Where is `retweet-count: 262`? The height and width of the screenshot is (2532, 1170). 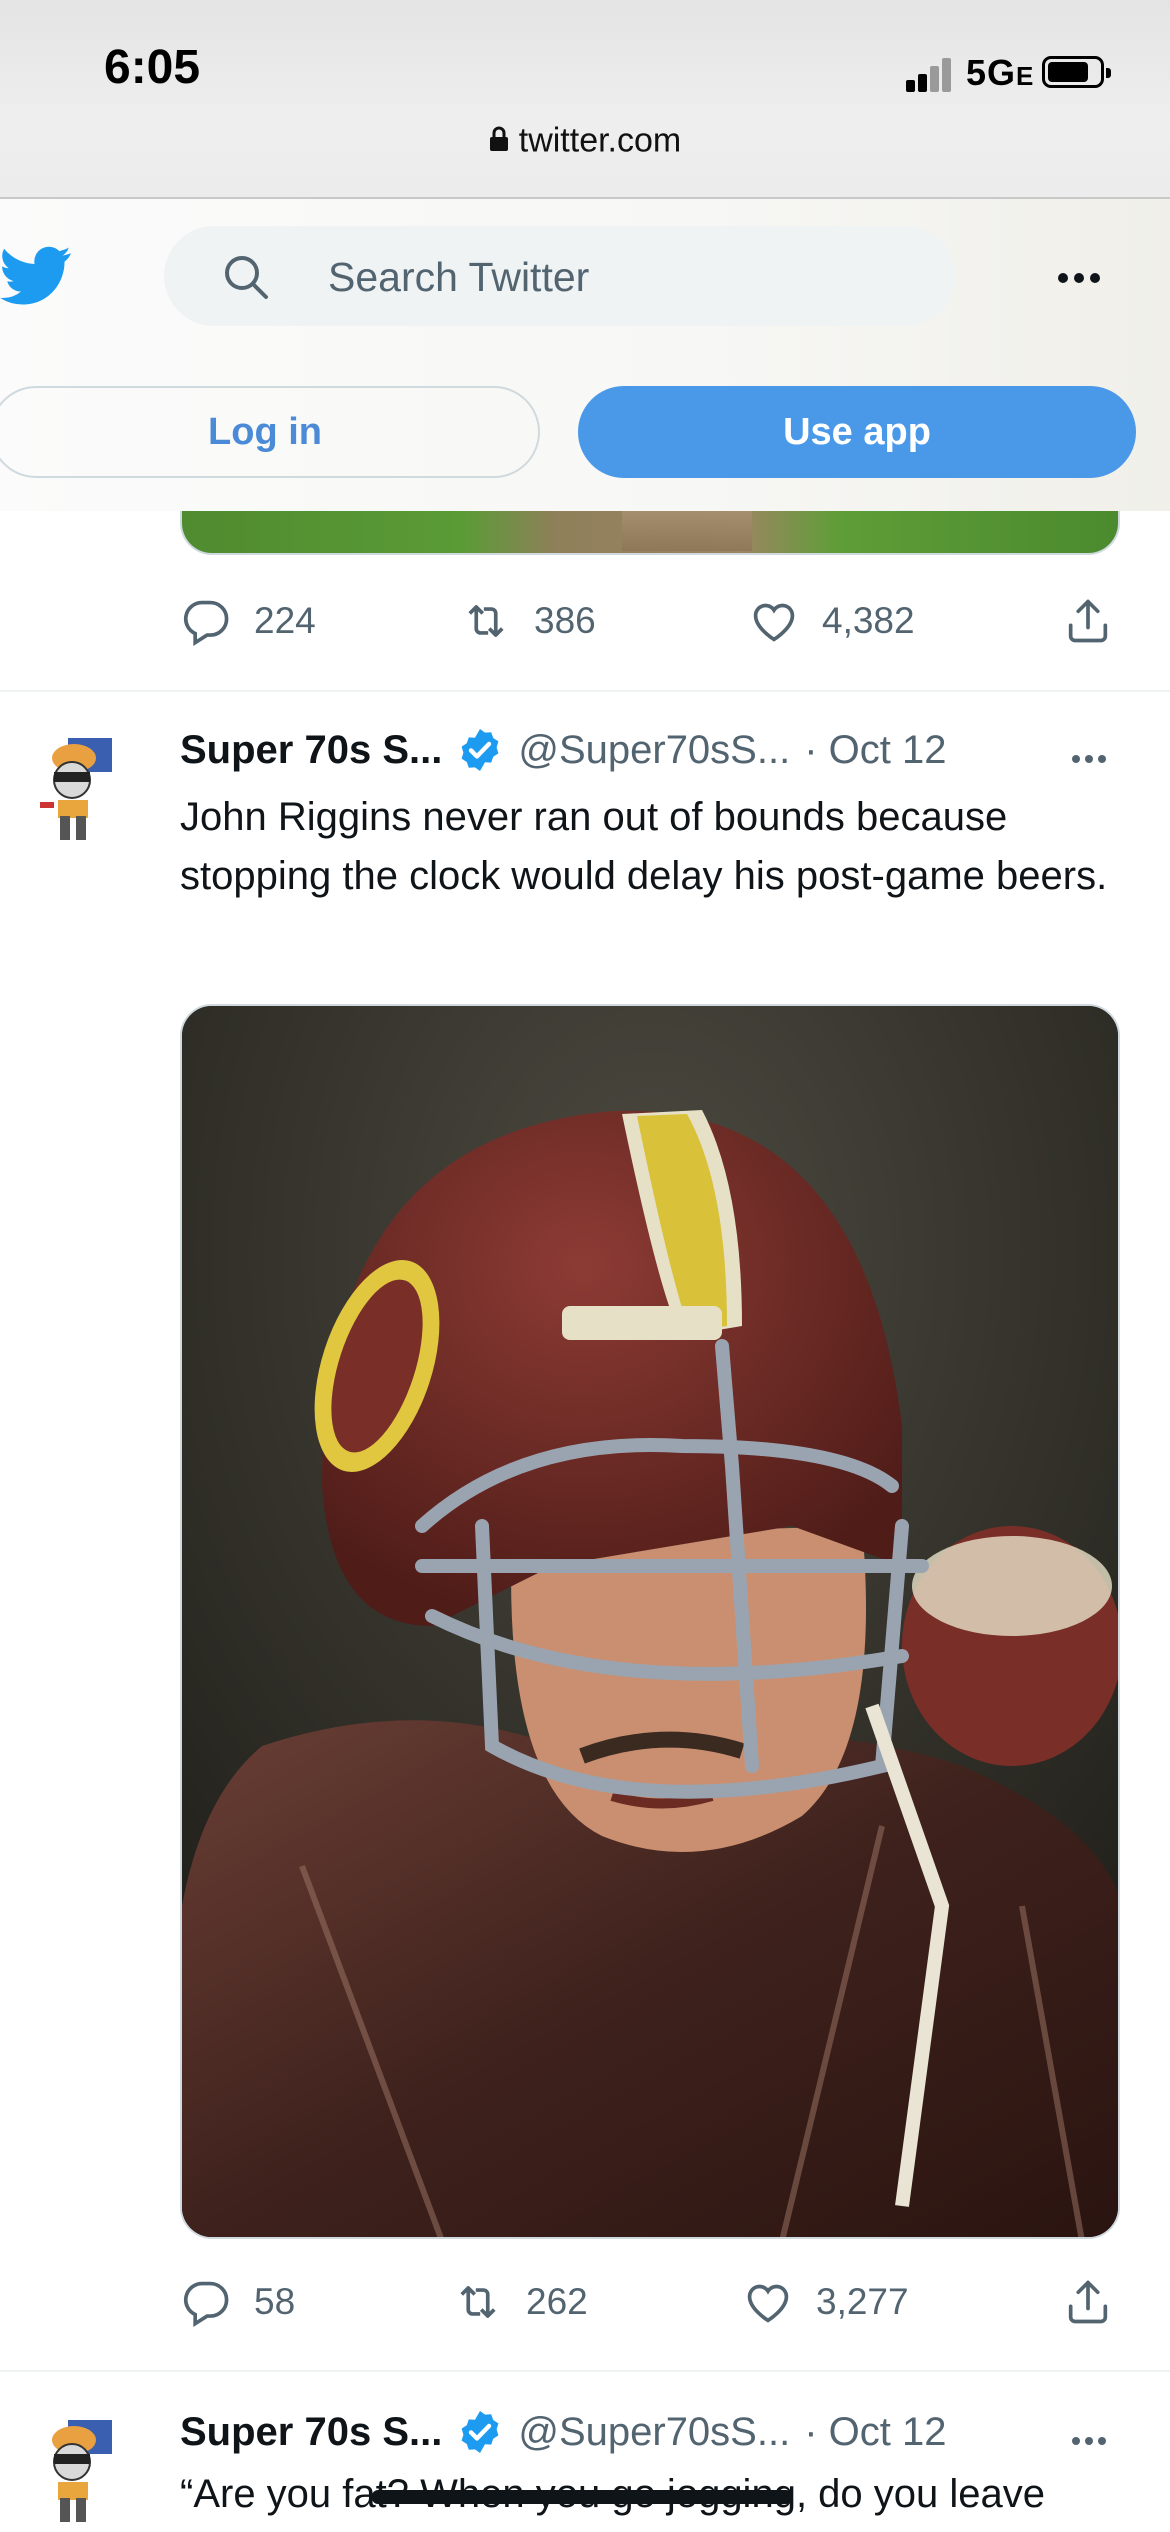 retweet-count: 262 is located at coordinates (557, 2301).